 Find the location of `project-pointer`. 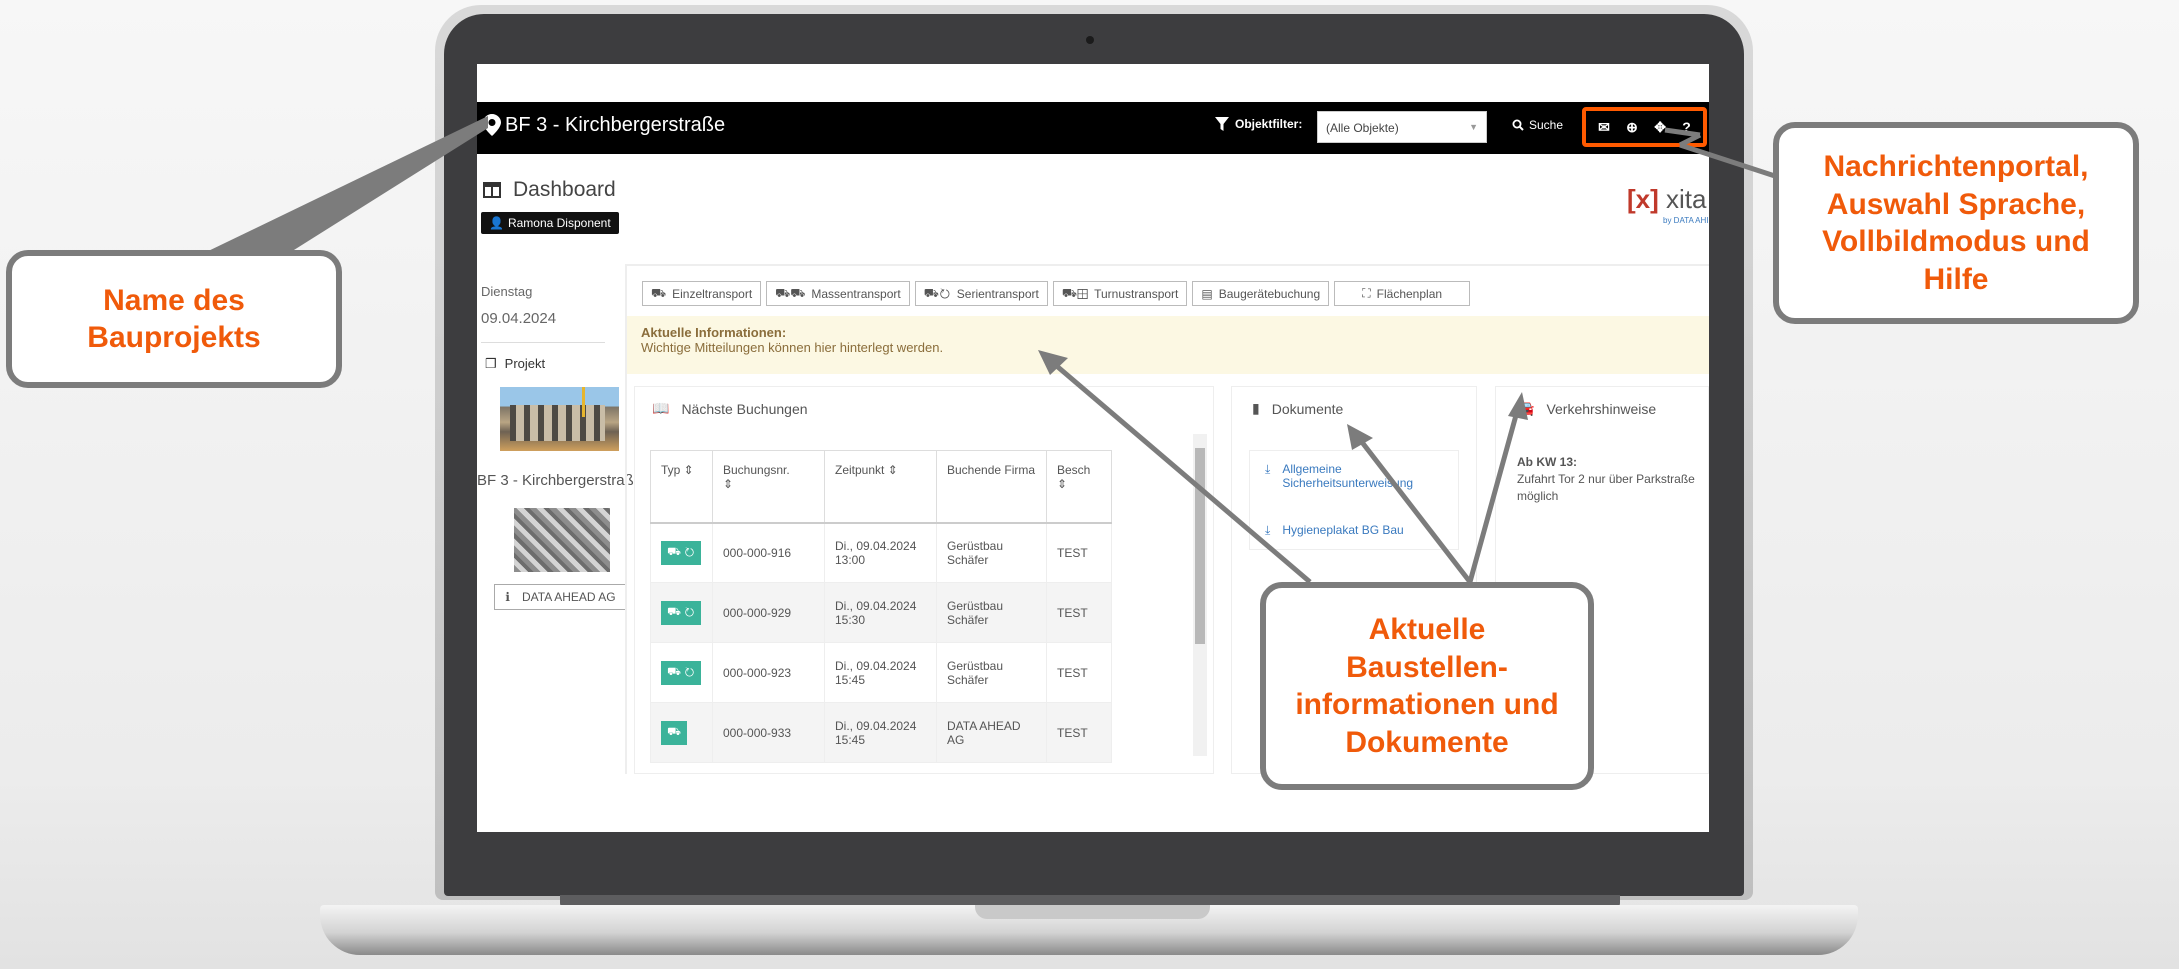

project-pointer is located at coordinates (344, 185).